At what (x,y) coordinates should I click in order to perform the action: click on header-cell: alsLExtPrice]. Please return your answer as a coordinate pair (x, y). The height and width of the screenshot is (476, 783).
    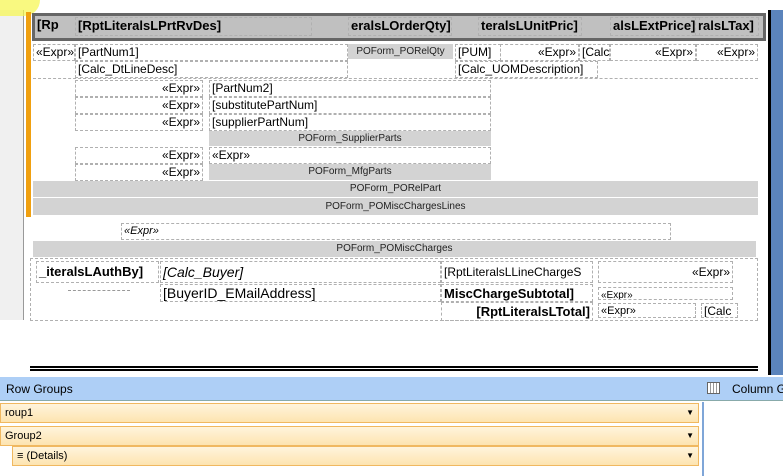
    Looking at the image, I should click on (655, 26).